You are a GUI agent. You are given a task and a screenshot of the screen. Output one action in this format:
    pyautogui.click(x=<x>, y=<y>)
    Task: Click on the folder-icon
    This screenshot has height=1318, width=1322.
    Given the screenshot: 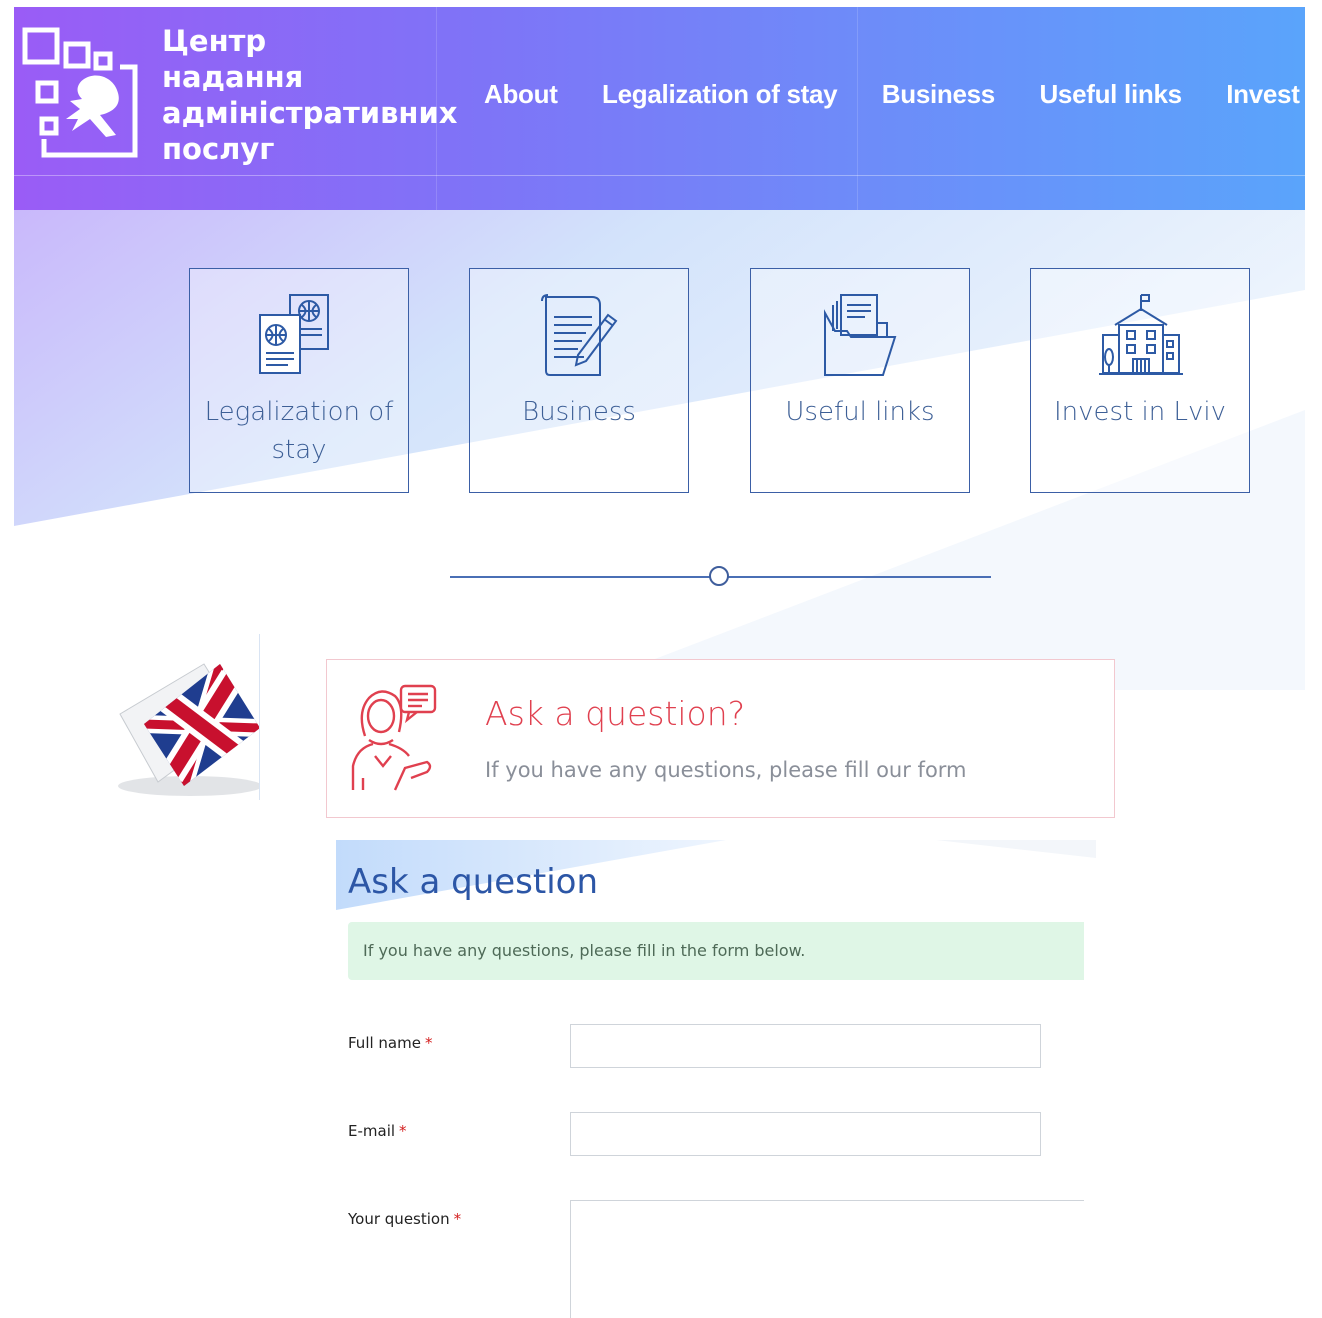 What is the action you would take?
    pyautogui.click(x=860, y=335)
    